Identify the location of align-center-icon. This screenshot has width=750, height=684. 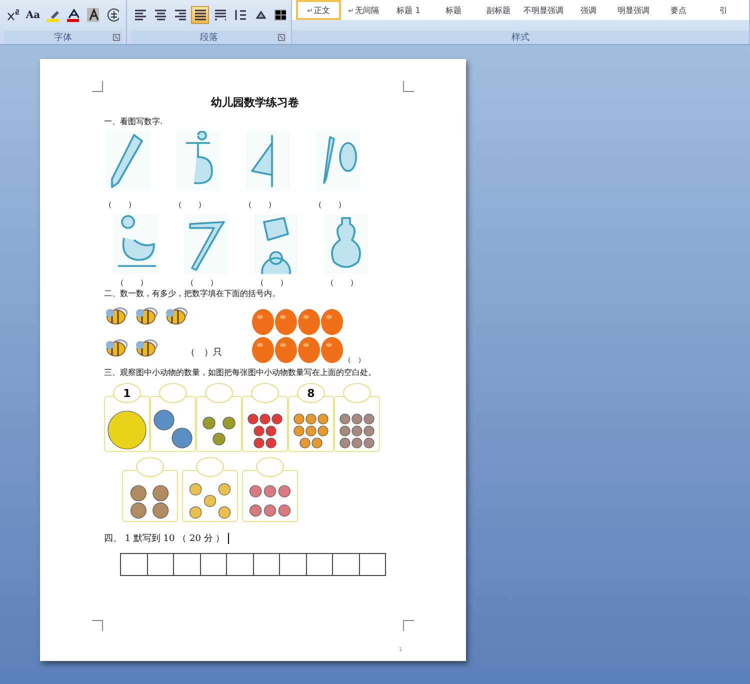
(160, 15).